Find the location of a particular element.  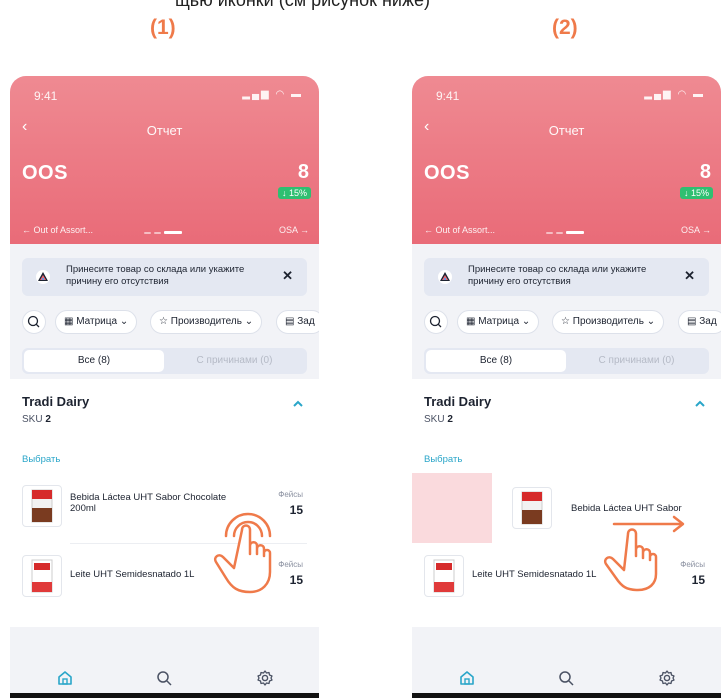

step-label-1: (1) is located at coordinates (163, 27).